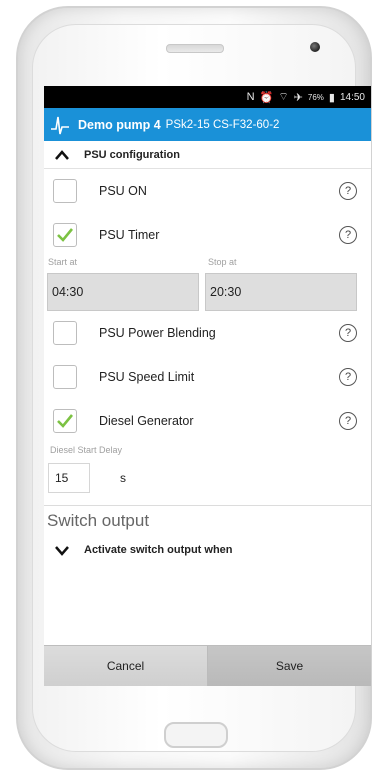 The image size is (382, 774). What do you see at coordinates (315, 97) in the screenshot?
I see `battery-percent: 76%` at bounding box center [315, 97].